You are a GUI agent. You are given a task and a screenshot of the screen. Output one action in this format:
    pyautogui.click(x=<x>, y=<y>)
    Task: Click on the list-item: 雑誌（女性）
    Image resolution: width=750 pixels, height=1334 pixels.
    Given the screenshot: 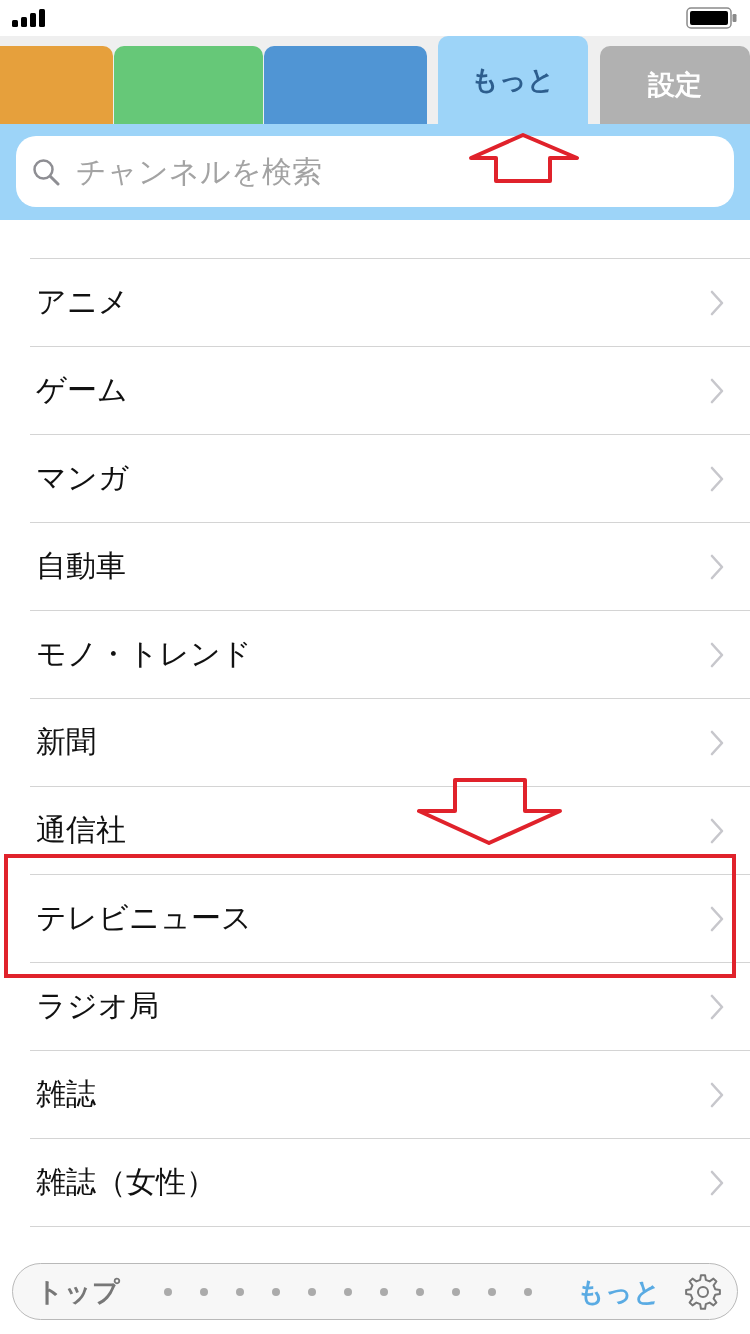 What is the action you would take?
    pyautogui.click(x=390, y=1182)
    